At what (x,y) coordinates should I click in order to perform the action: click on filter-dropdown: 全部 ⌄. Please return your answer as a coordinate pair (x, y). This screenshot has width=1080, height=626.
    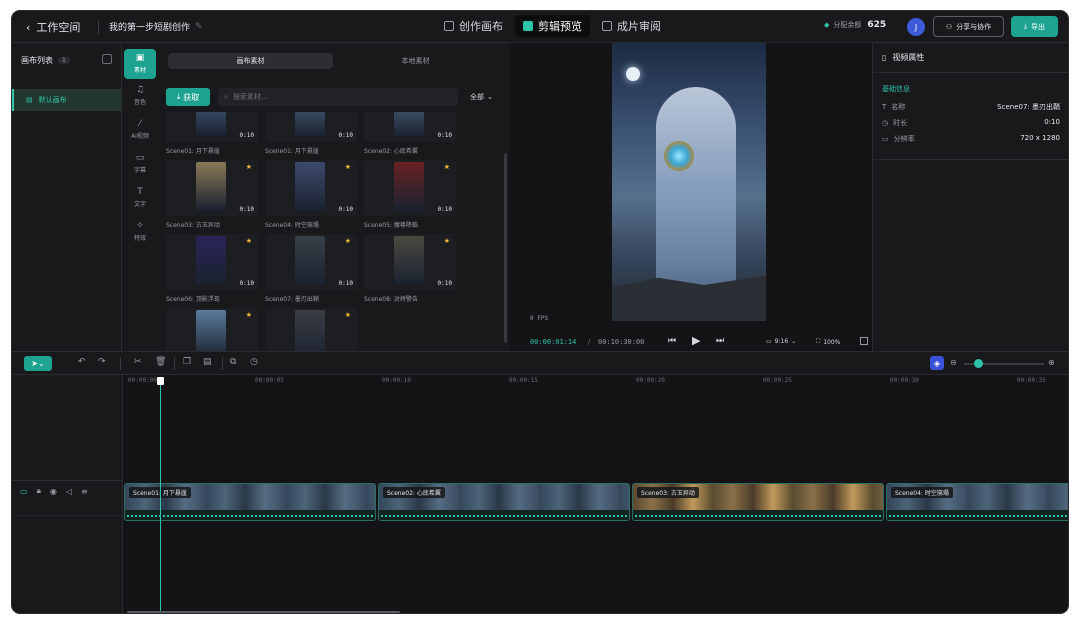
    Looking at the image, I should click on (481, 97).